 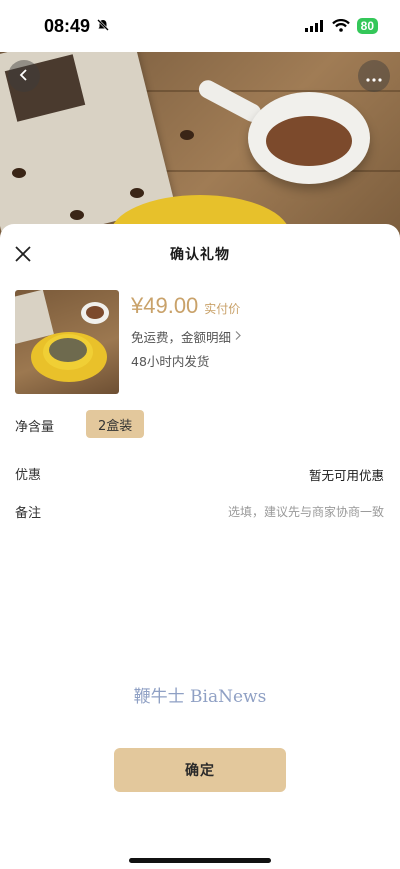 I want to click on wifi-icon, so click(x=340, y=26).